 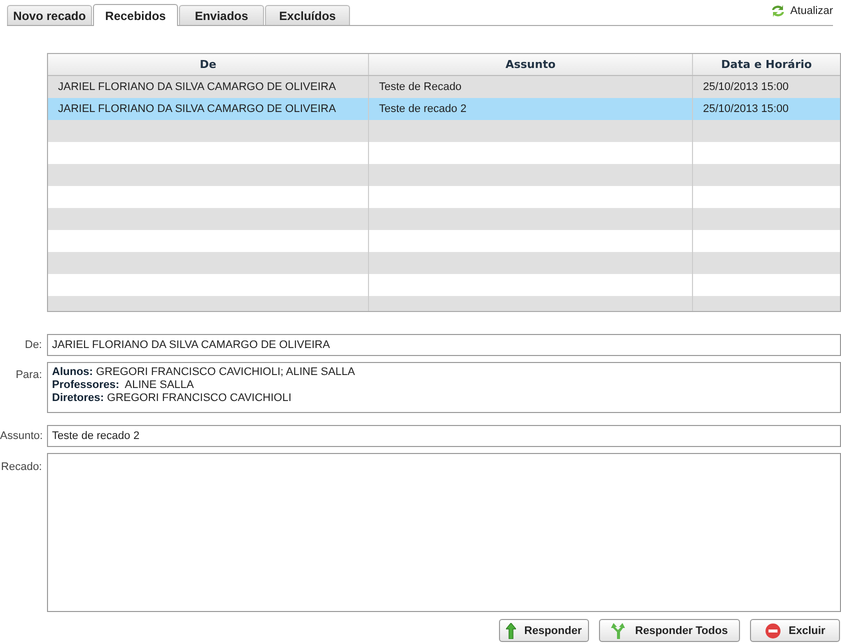 I want to click on sender-field: JARIEL FLORIANO DA SILVA CAMARGO DE OLIVEIRA, so click(x=444, y=345).